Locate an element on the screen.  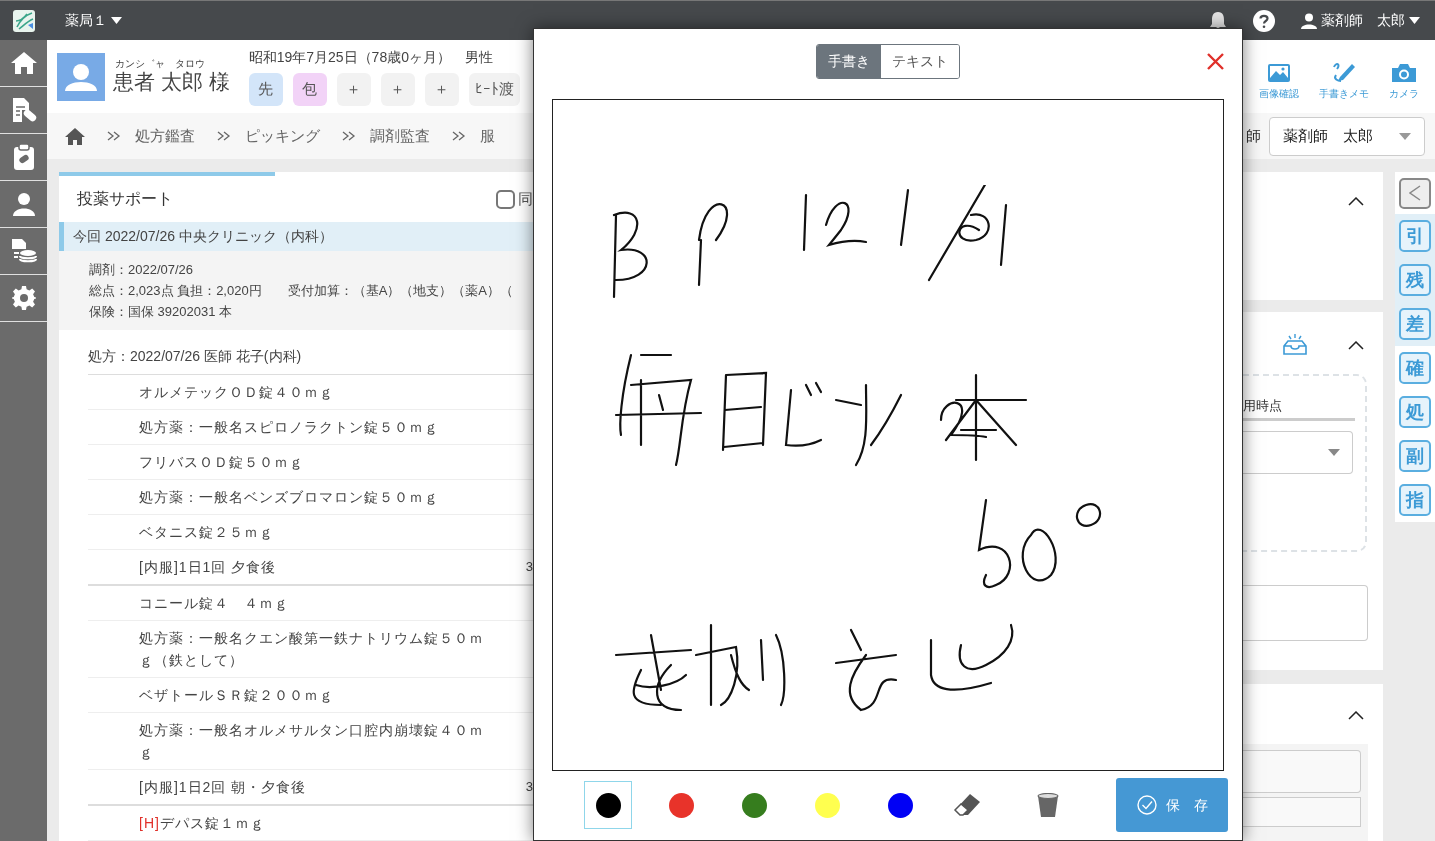
prescription-header: 処方：2022/07/26 医師 花子(内科) is located at coordinates (195, 356).